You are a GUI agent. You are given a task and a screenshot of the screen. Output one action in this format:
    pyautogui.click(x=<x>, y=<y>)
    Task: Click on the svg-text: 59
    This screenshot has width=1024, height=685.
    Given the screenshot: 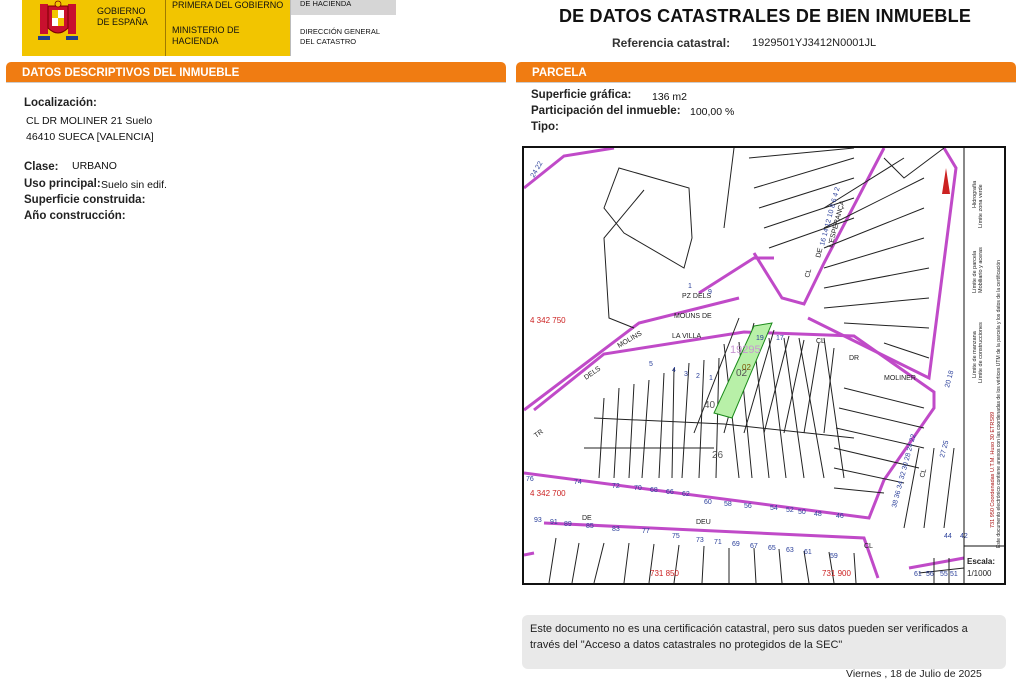 What is the action you would take?
    pyautogui.click(x=834, y=556)
    